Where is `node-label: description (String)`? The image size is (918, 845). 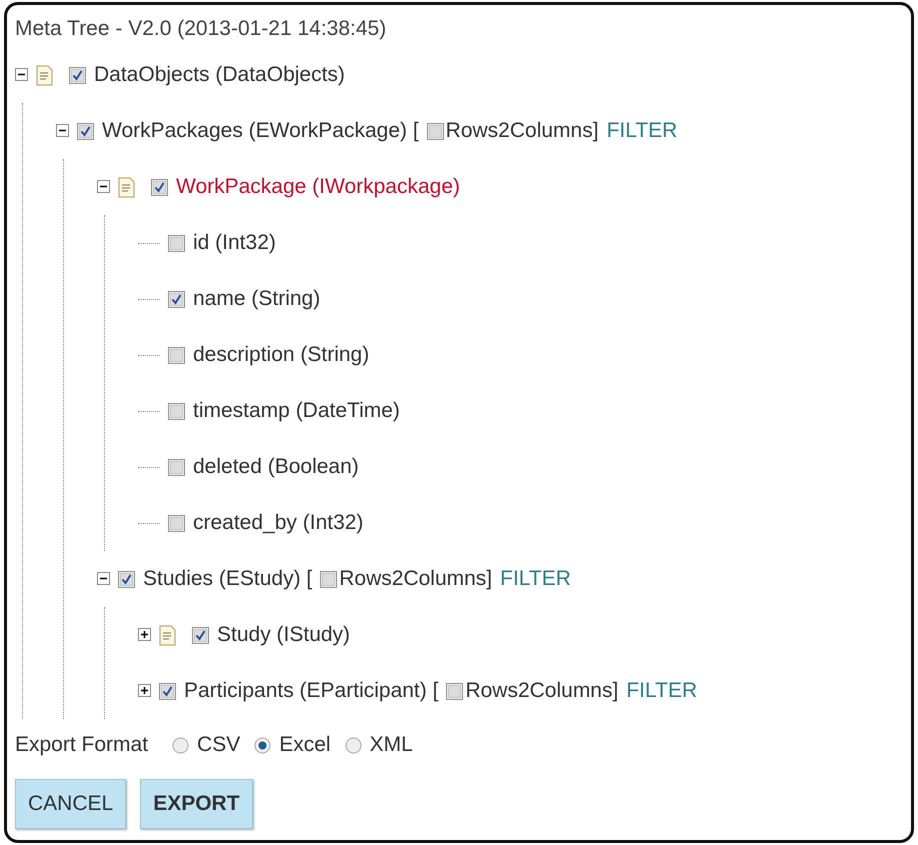 node-label: description (String) is located at coordinates (281, 355).